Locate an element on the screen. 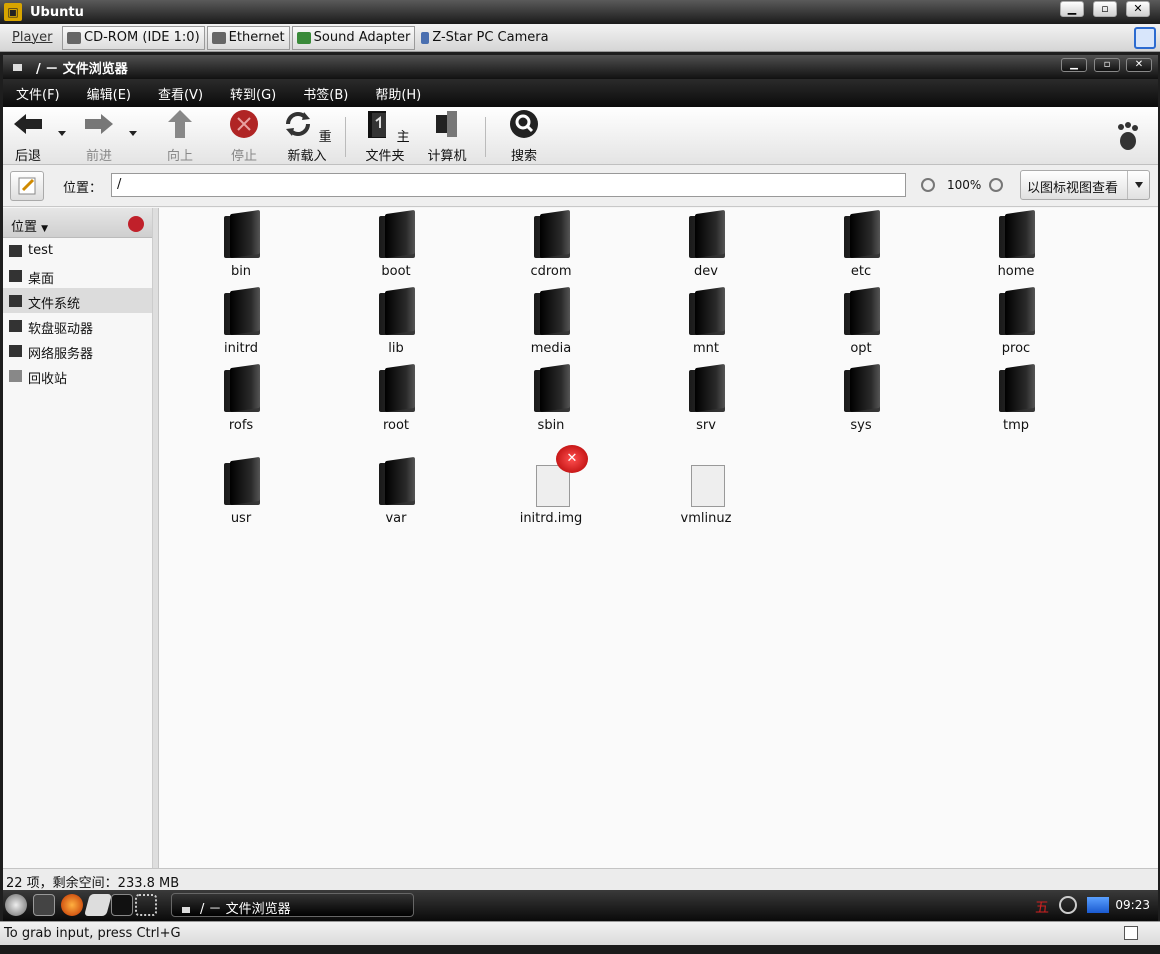  workspace-icon is located at coordinates (146, 905).